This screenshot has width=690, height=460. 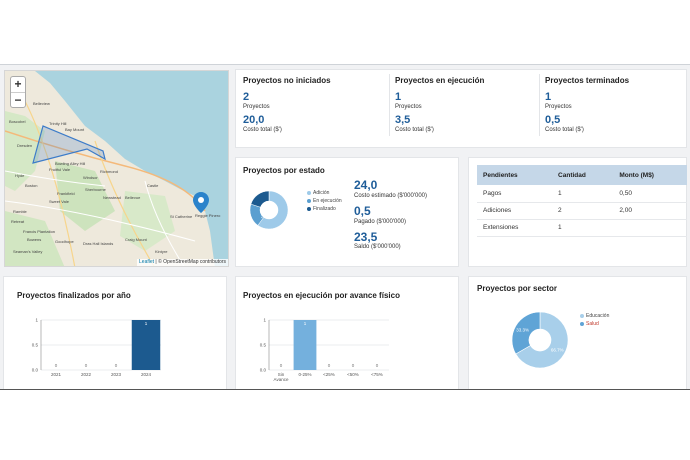 I want to click on legend-item-en-ejecucion: En ejecución, so click(x=324, y=201).